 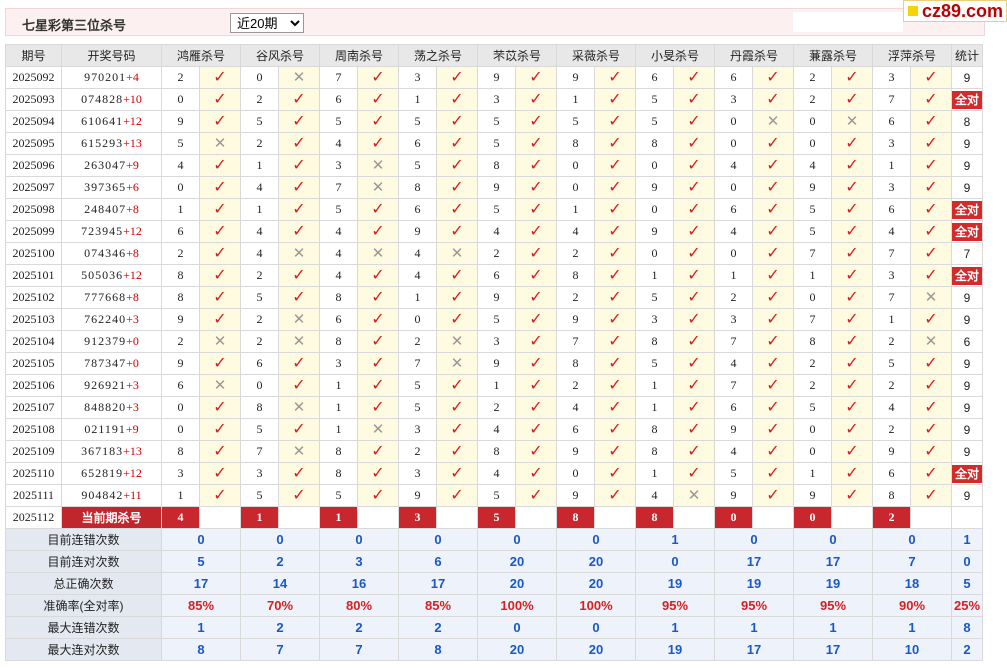 I want to click on summary-row: 目前连错次数 0 0 0 0 0 0 1 0 0 0 1, so click(x=494, y=539).